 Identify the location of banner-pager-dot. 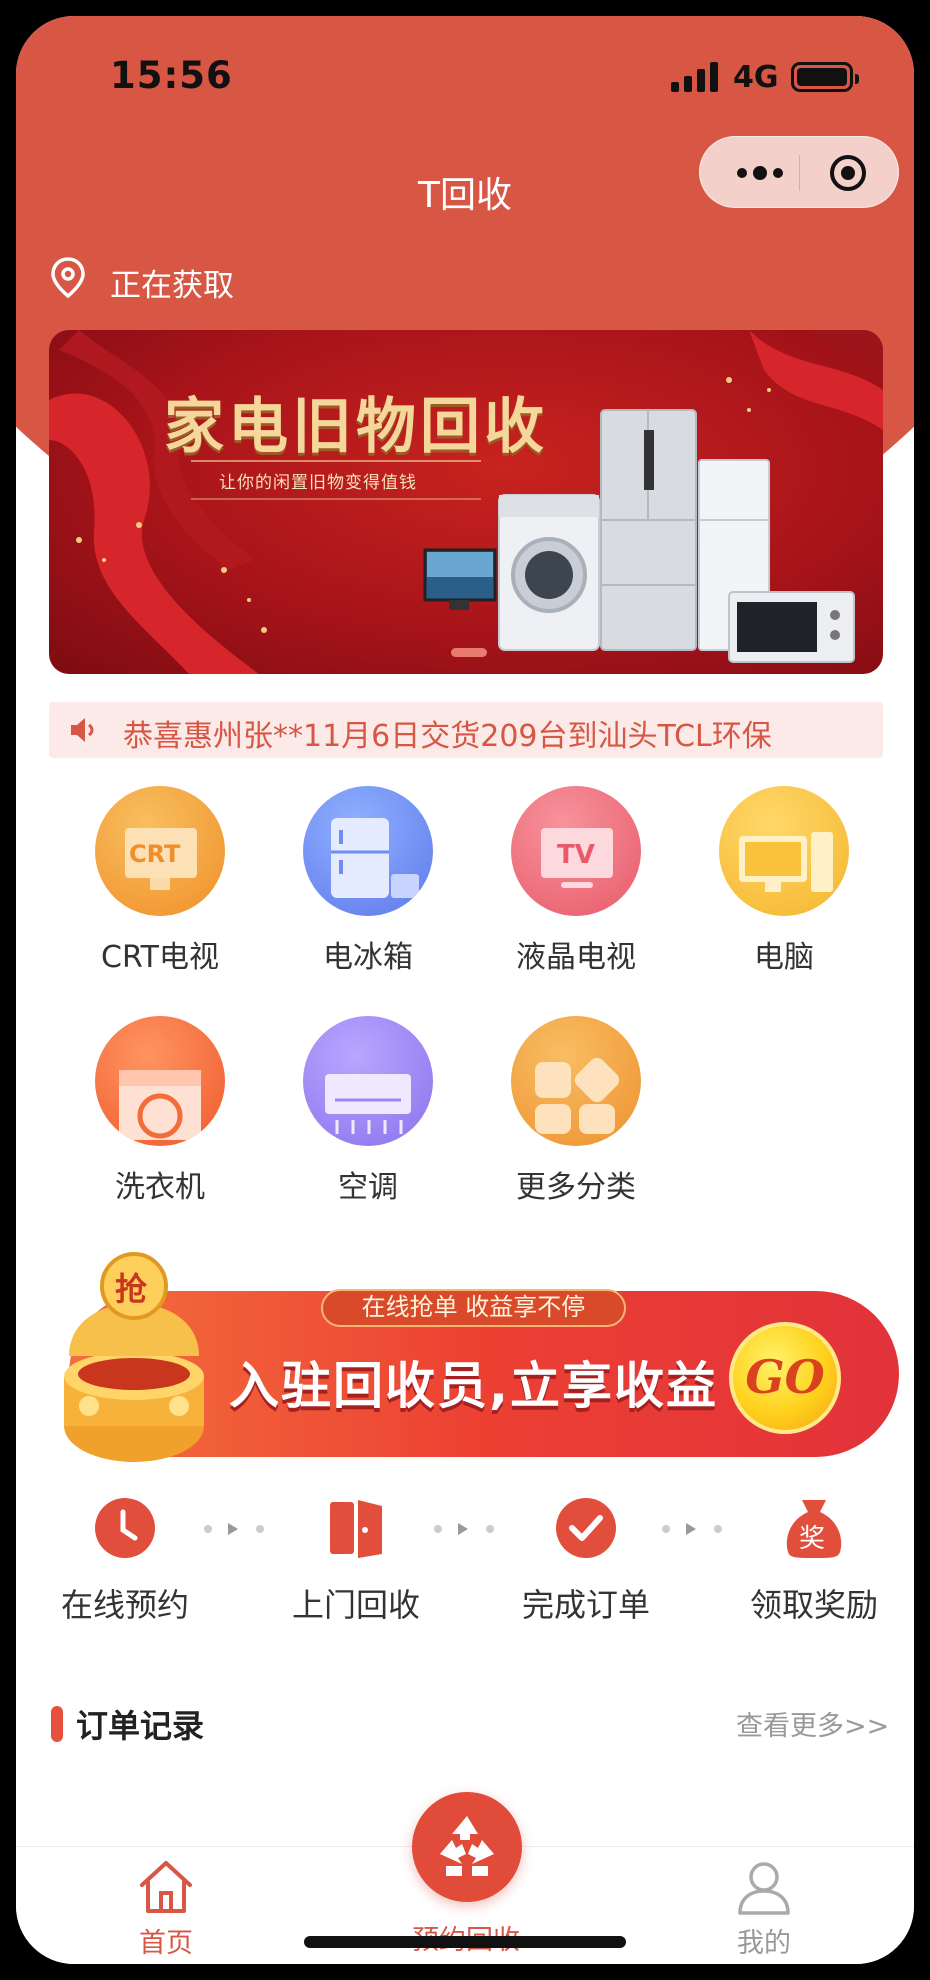
(469, 652).